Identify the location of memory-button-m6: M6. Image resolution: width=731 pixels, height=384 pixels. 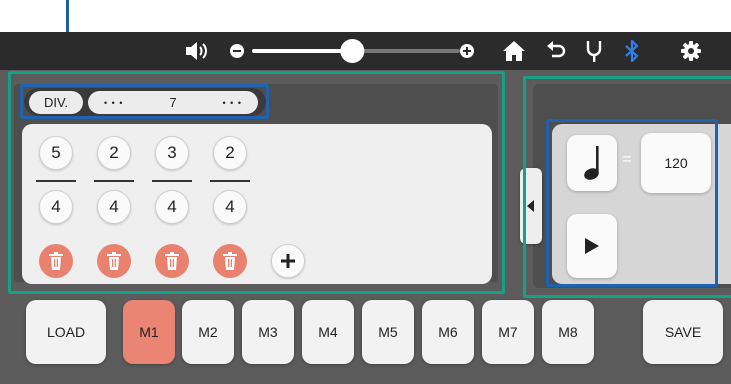
(448, 332).